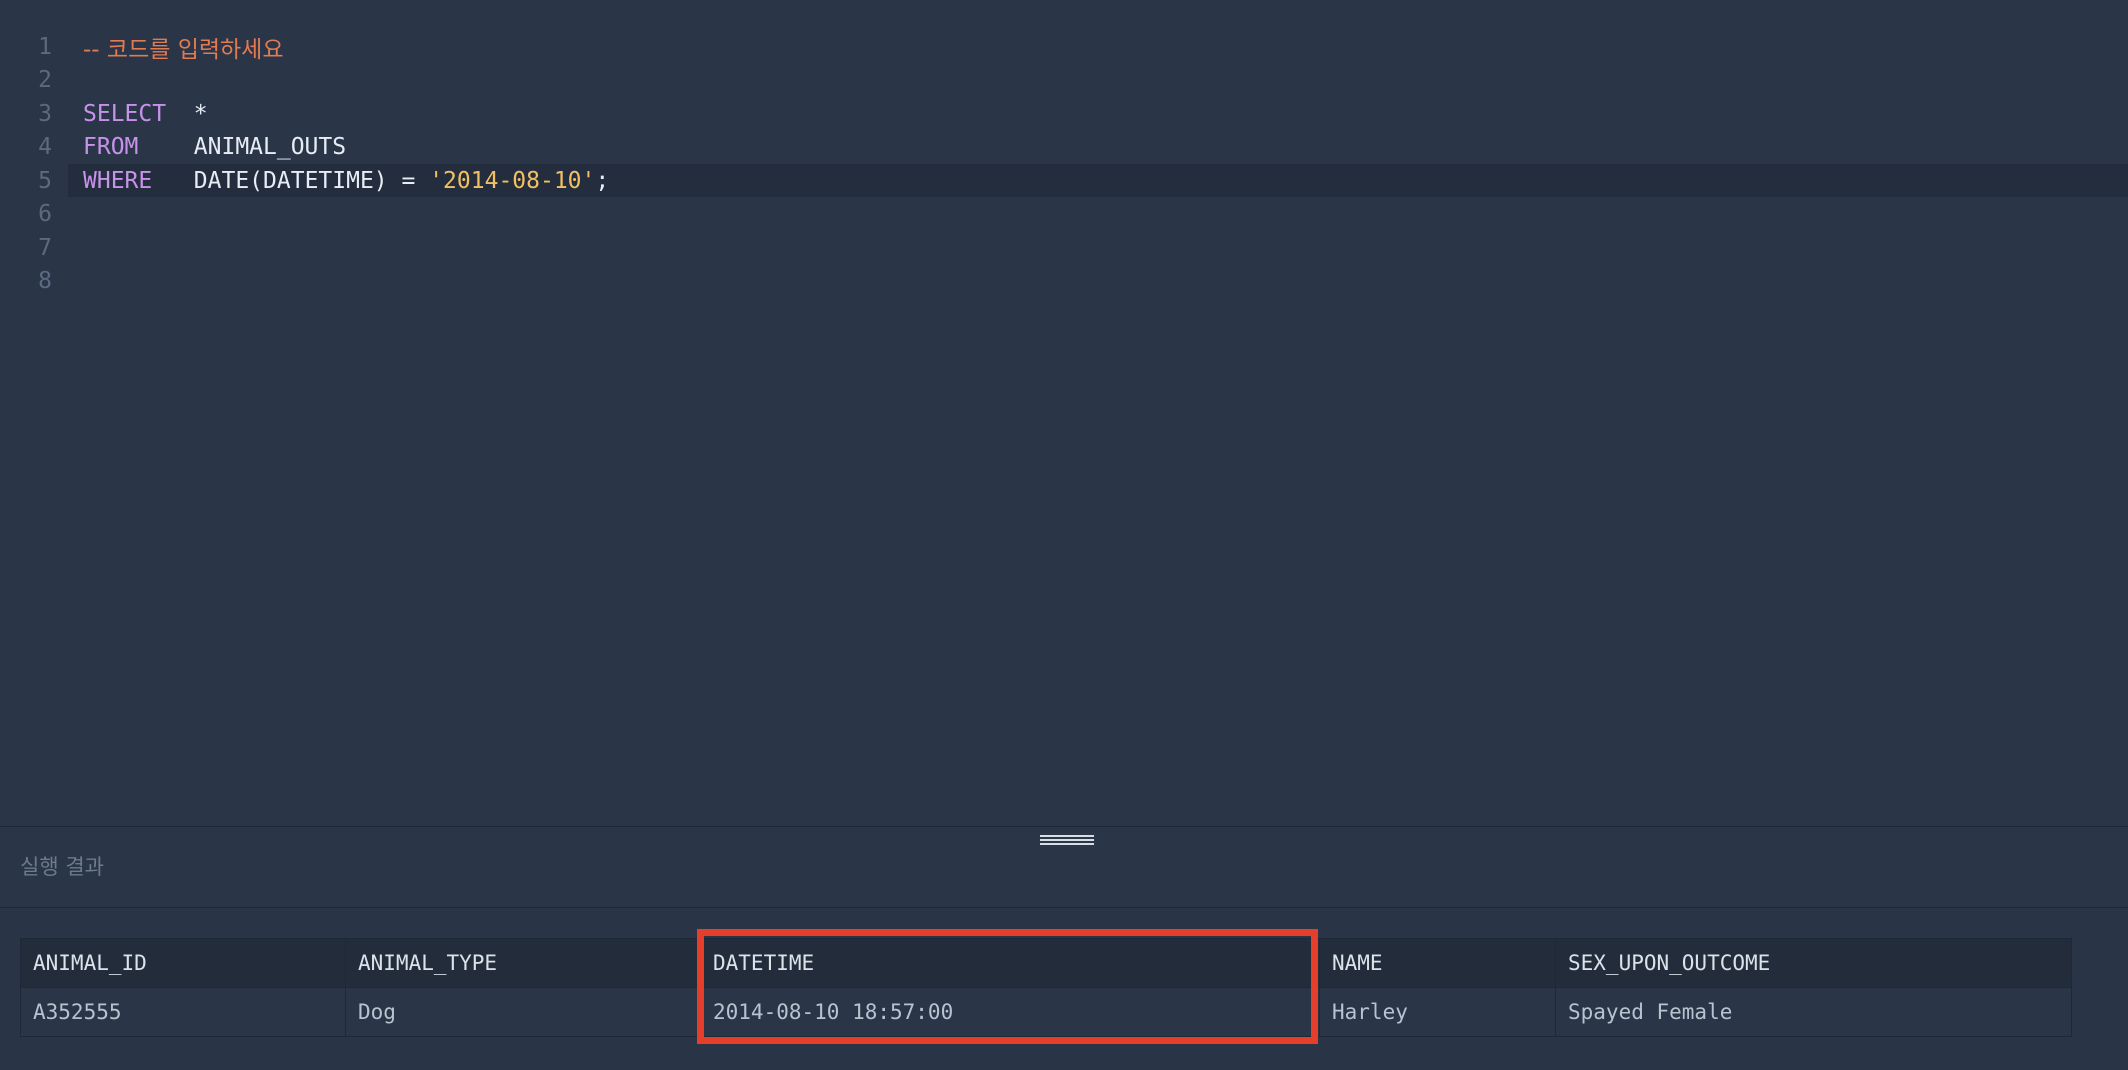 This screenshot has width=2128, height=1070. Describe the element at coordinates (1813, 963) in the screenshot. I see `column-header-sex-upon-outcome: SEX_UPON_OUTCOME` at that location.